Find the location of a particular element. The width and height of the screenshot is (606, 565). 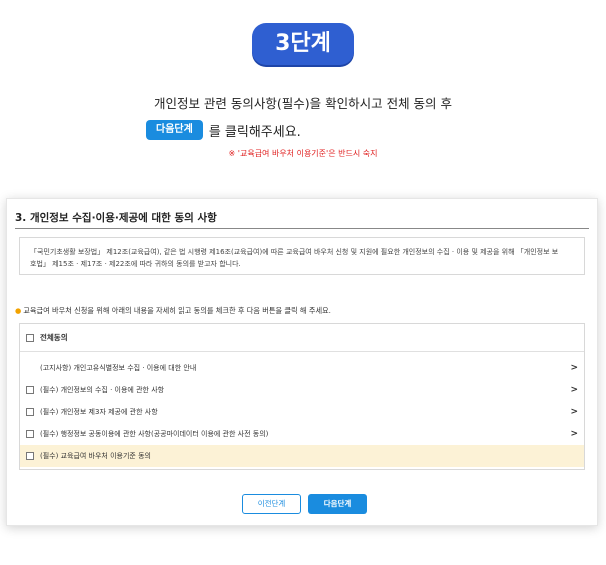

agree-all-checkbox is located at coordinates (30, 337).